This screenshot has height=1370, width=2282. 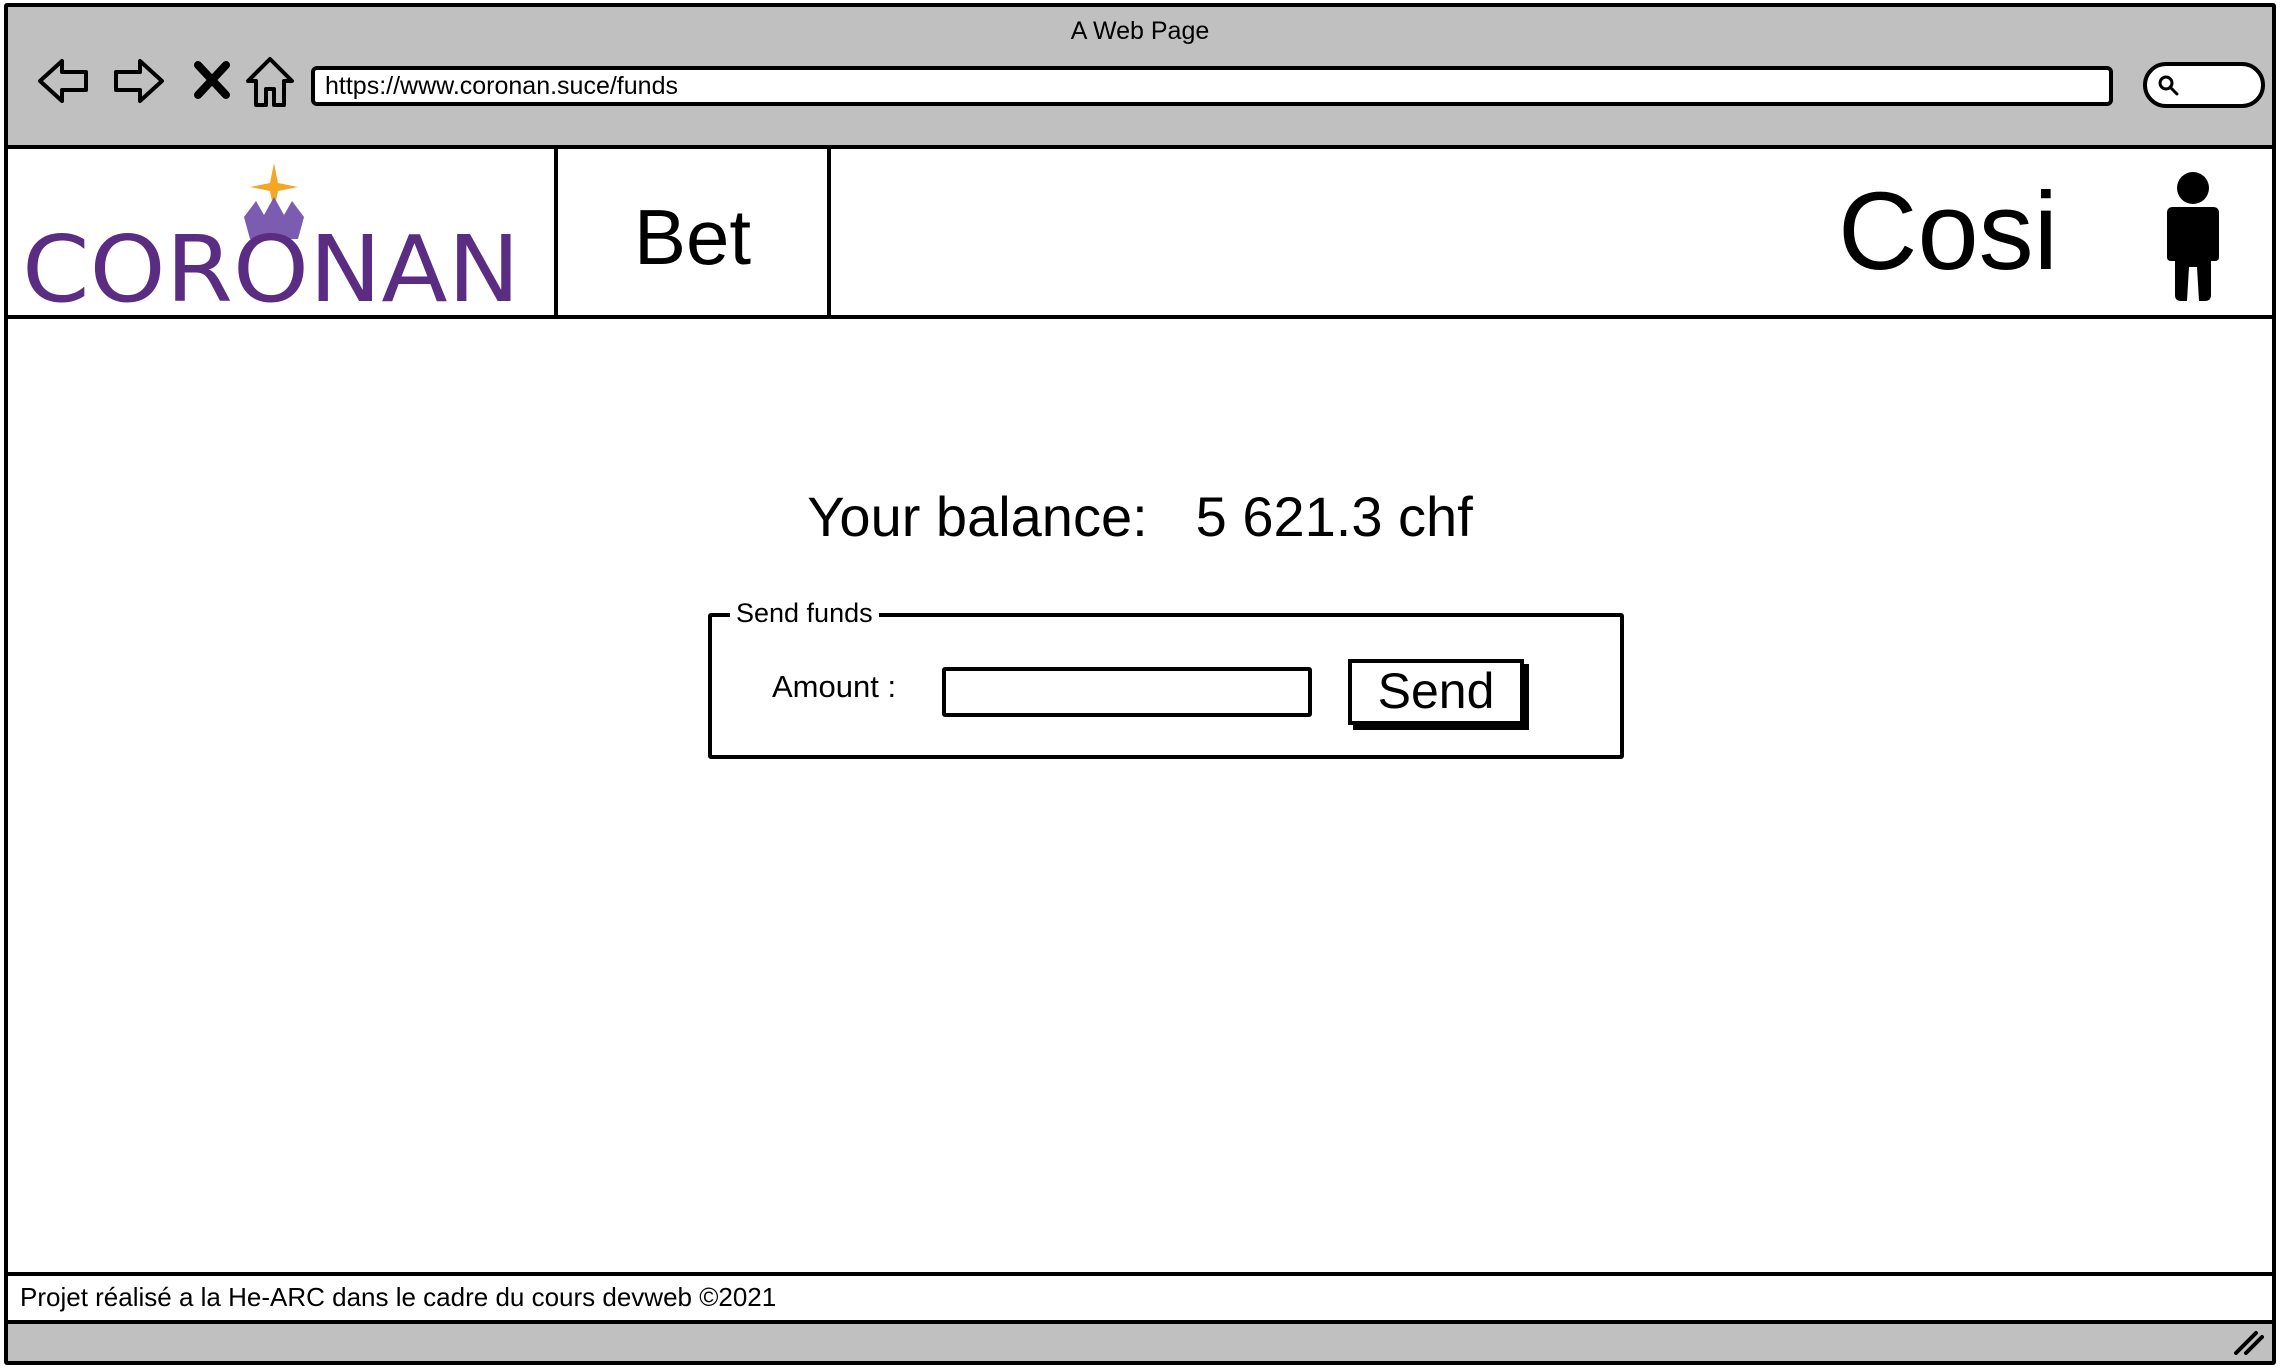 What do you see at coordinates (1948, 232) in the screenshot?
I see `user-name: Cosi` at bounding box center [1948, 232].